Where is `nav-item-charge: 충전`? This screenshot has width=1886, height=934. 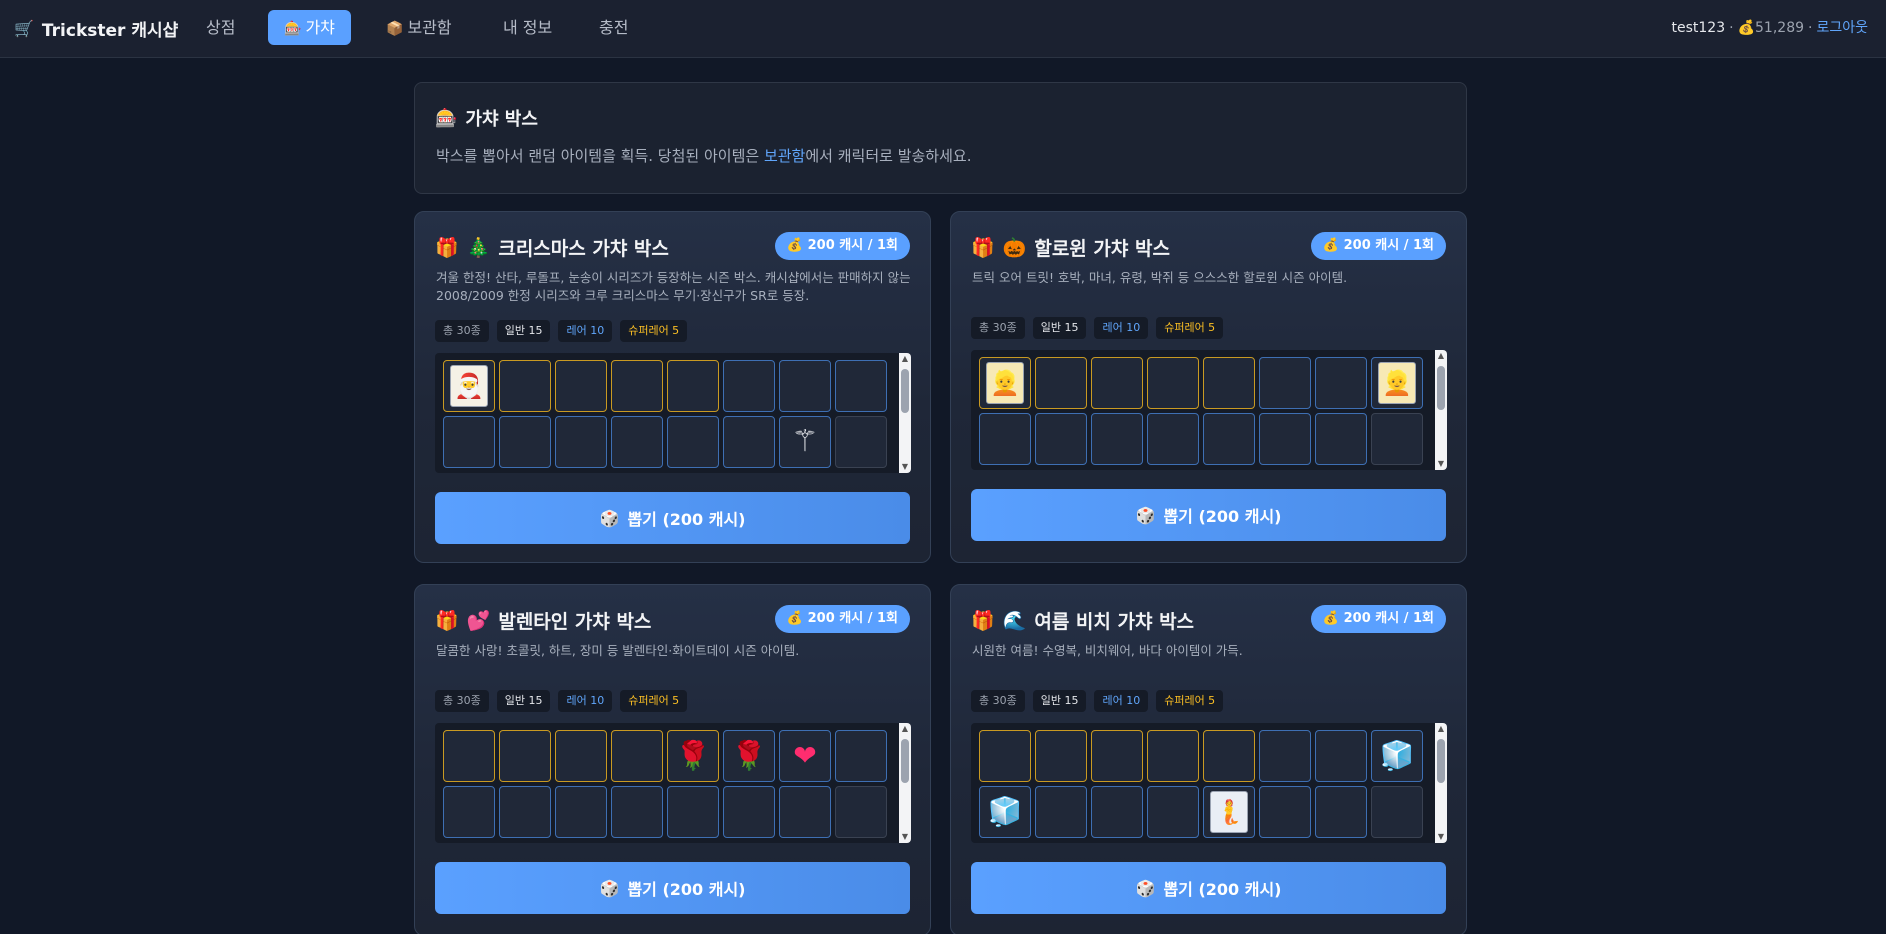 nav-item-charge: 충전 is located at coordinates (613, 27).